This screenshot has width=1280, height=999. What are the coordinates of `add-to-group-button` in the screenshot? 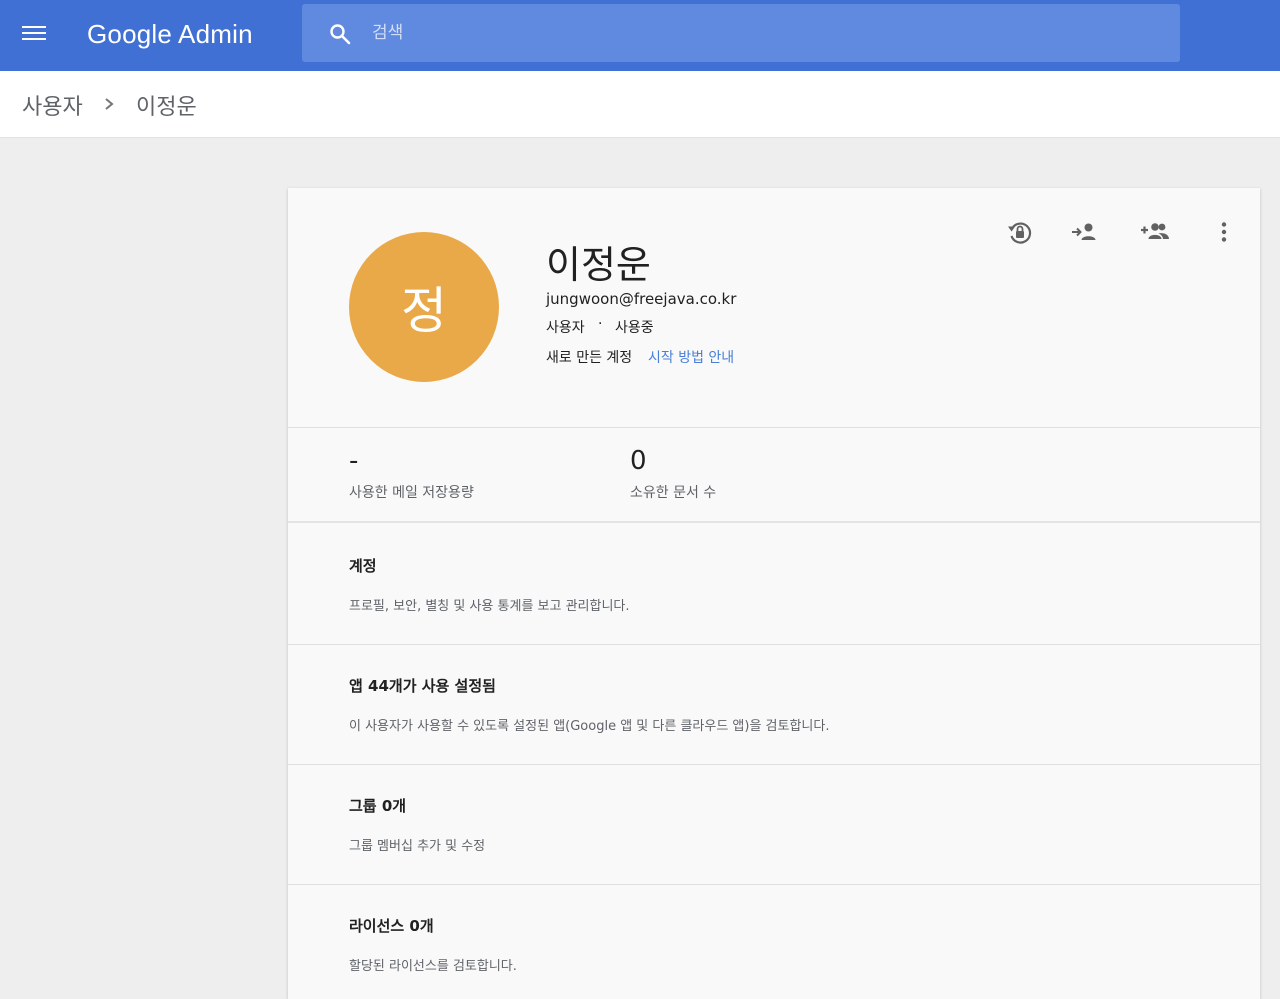 It's located at (1156, 232).